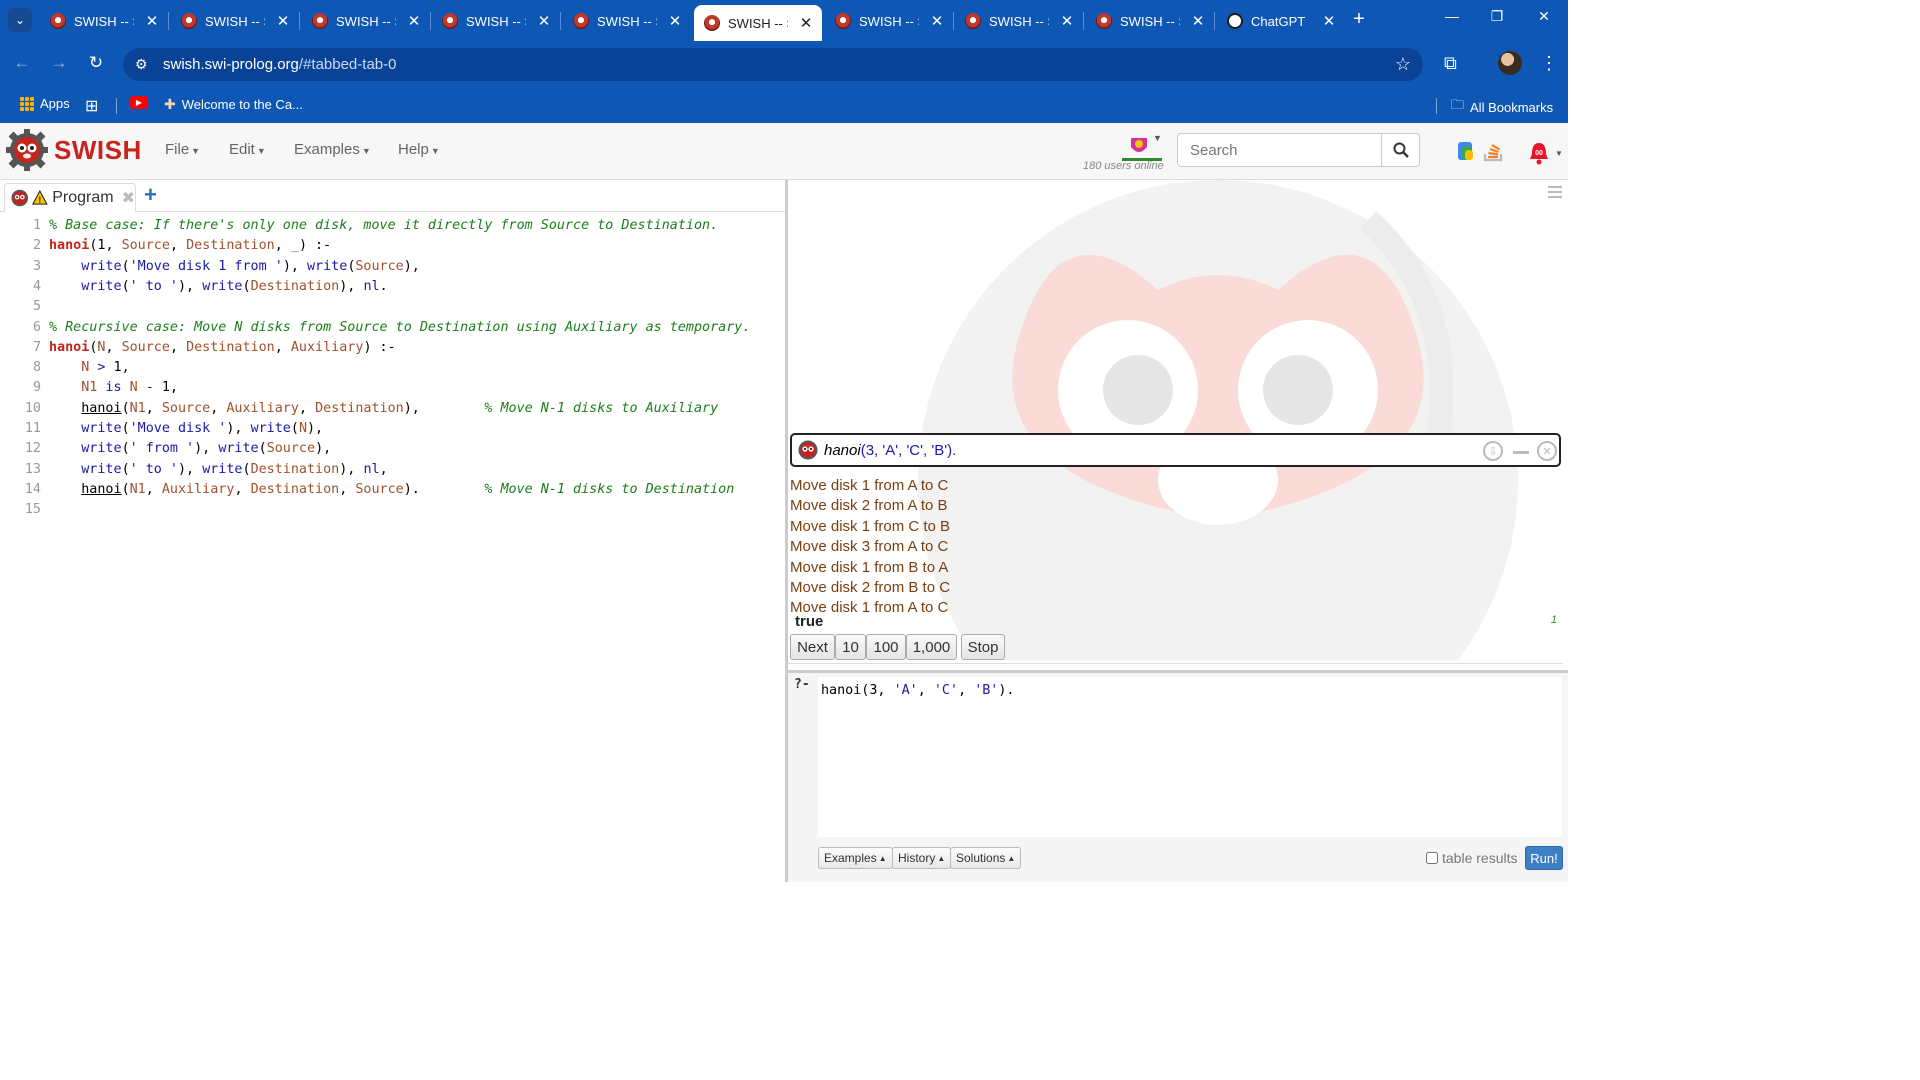 This screenshot has height=1080, width=1920. I want to click on forward-arrow-icon: →, so click(59, 63).